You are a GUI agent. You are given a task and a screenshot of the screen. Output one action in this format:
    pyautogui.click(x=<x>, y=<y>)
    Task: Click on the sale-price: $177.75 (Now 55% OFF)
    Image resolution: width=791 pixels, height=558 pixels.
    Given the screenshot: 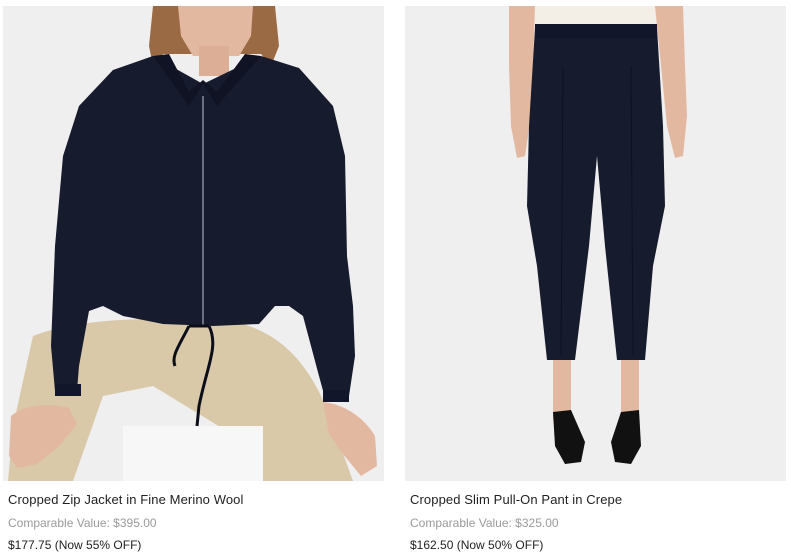 What is the action you would take?
    pyautogui.click(x=75, y=545)
    